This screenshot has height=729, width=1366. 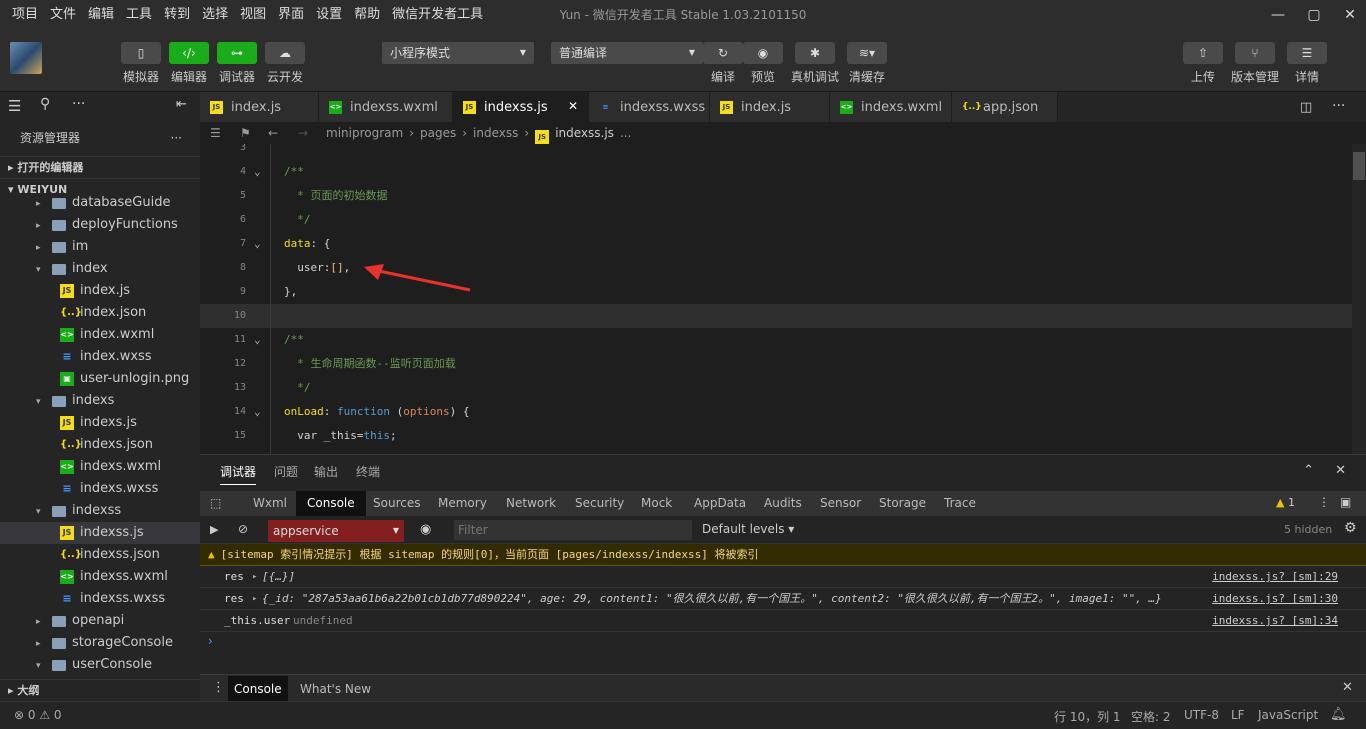 What do you see at coordinates (100, 379) in the screenshot?
I see `file-item: ▣ user-unlogin.png` at bounding box center [100, 379].